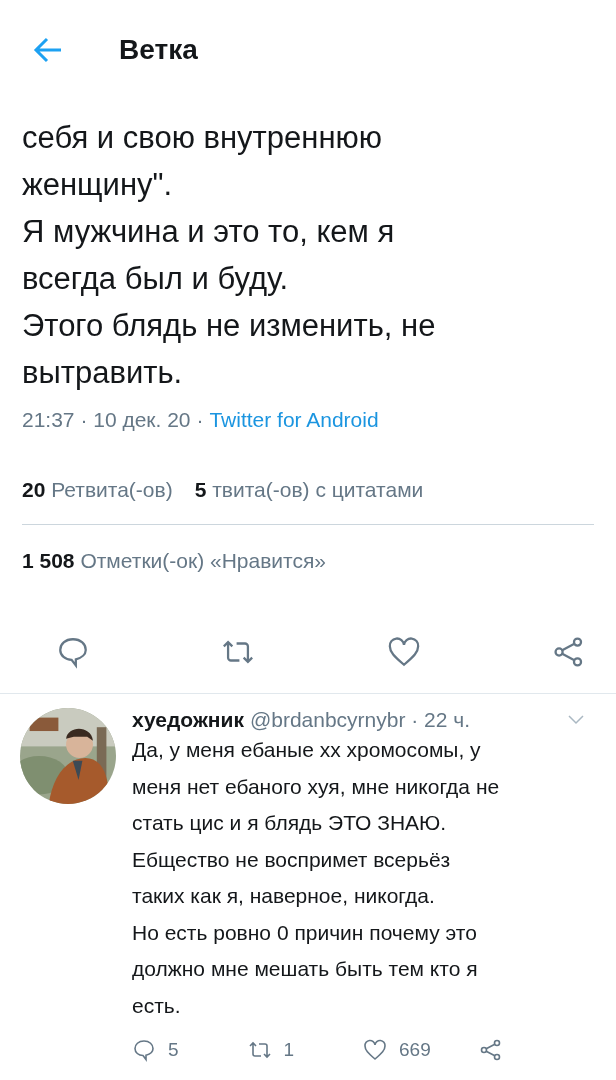  Describe the element at coordinates (316, 786) in the screenshot. I see `reply-text-line: меня нет ебаного хуя, мне никогда не` at that location.